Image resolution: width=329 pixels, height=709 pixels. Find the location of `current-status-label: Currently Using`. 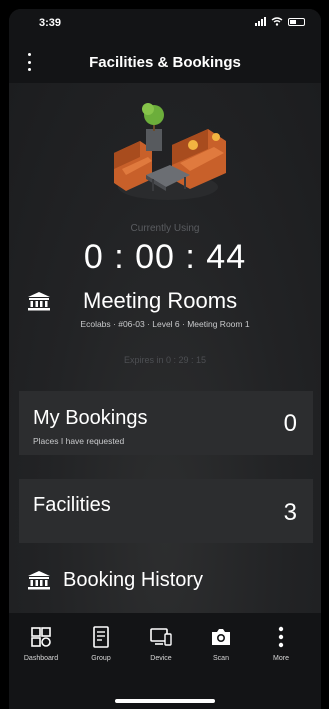

current-status-label: Currently Using is located at coordinates (165, 228).